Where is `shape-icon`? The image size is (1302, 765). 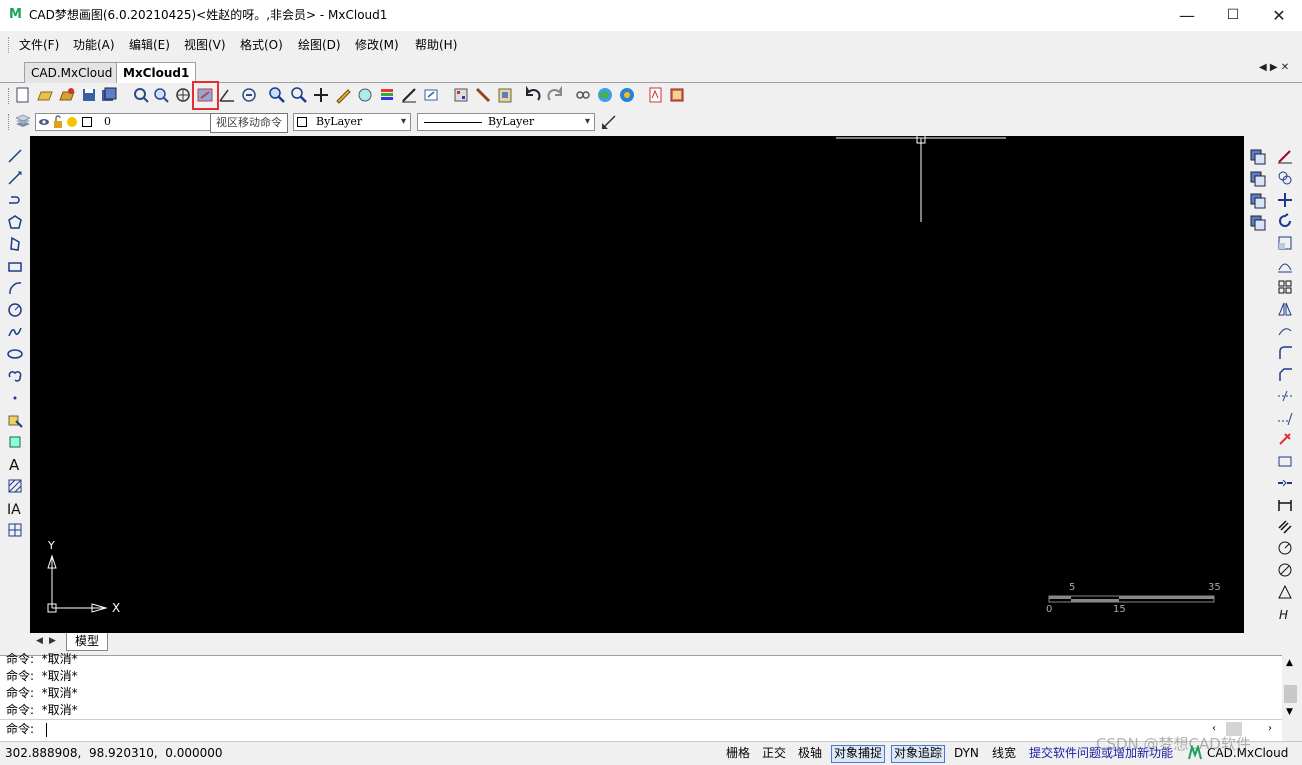
shape-icon is located at coordinates (15, 244).